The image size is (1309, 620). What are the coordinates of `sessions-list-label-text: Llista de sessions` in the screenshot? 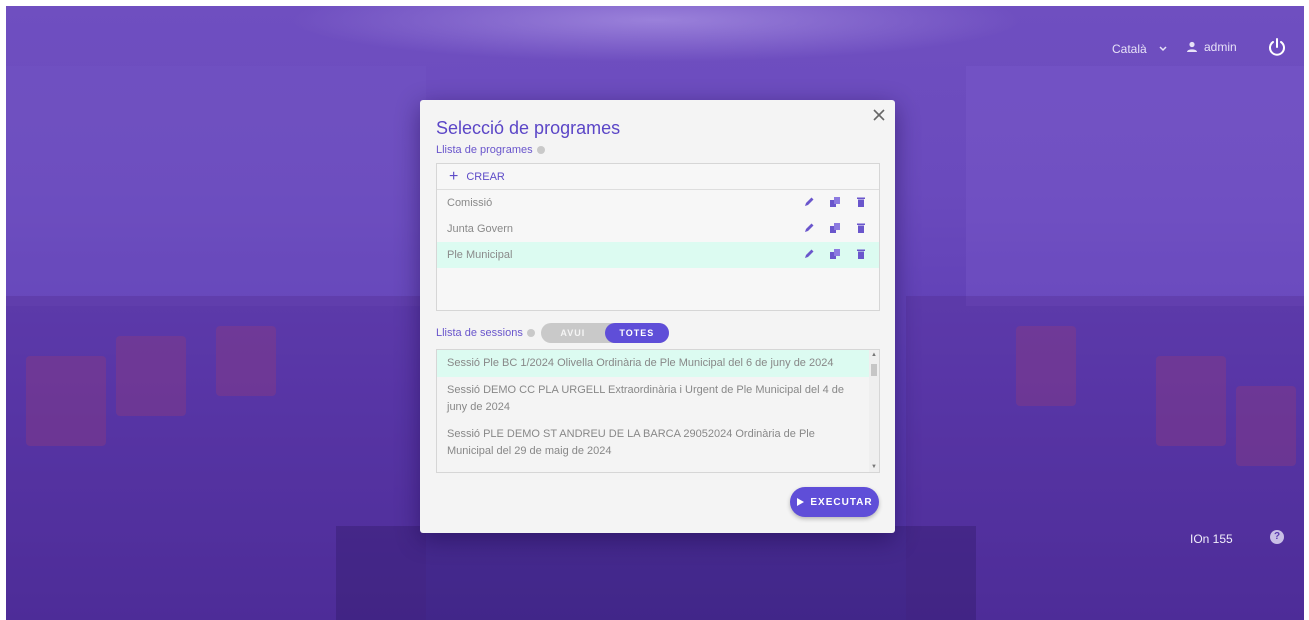 It's located at (479, 333).